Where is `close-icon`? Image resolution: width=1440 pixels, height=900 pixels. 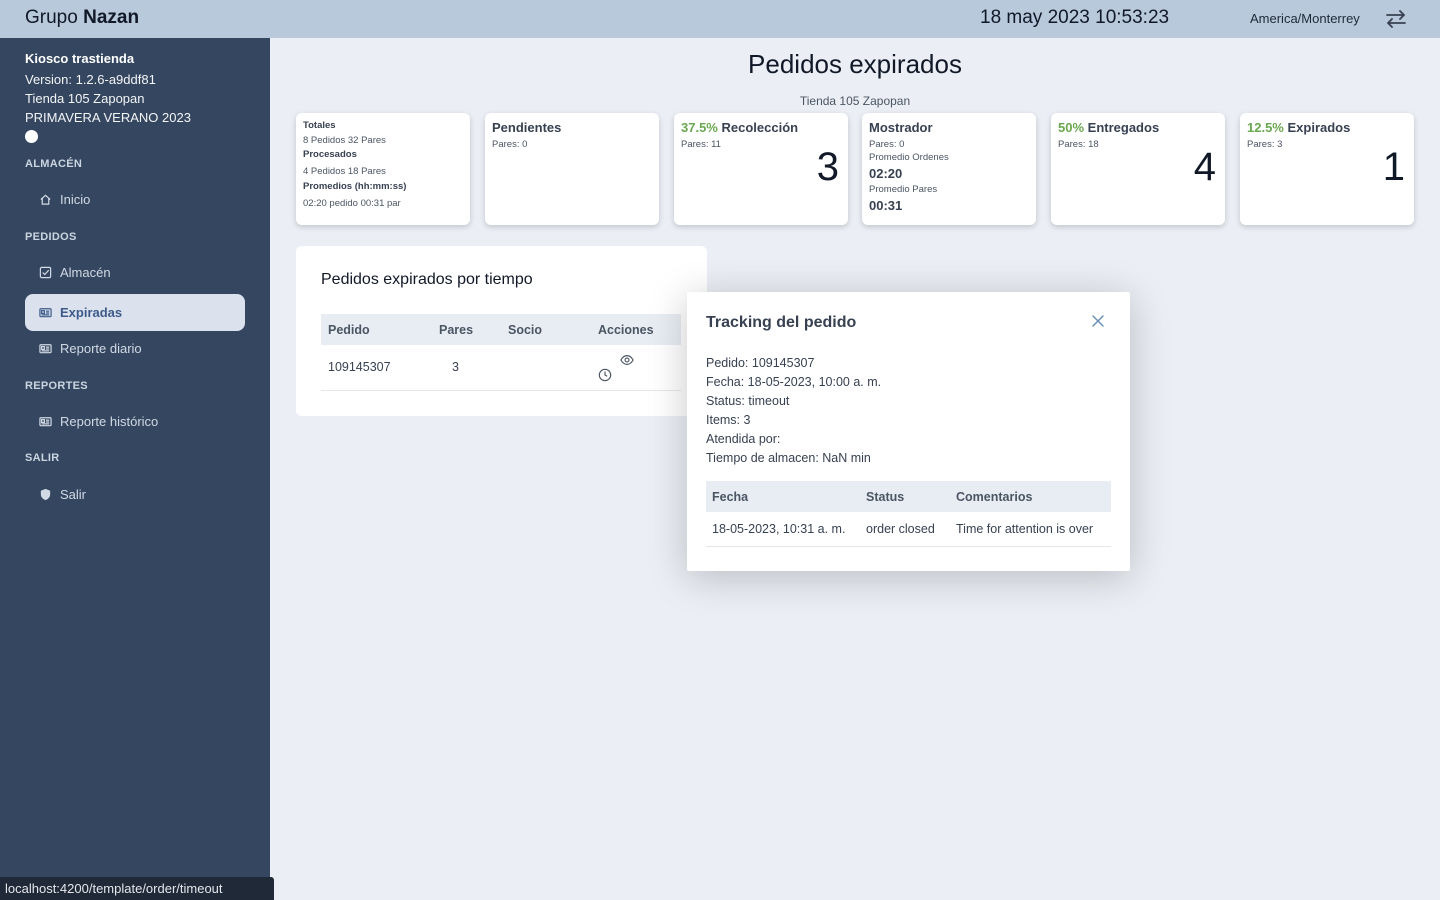
close-icon is located at coordinates (1098, 321).